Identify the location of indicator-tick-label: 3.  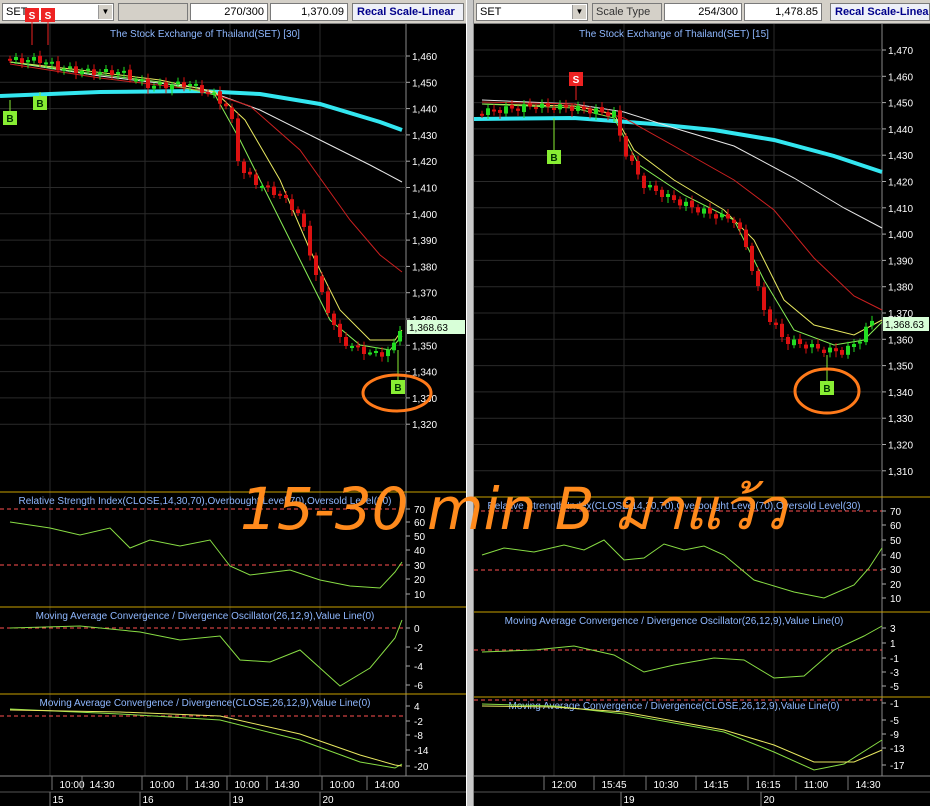
(893, 629).